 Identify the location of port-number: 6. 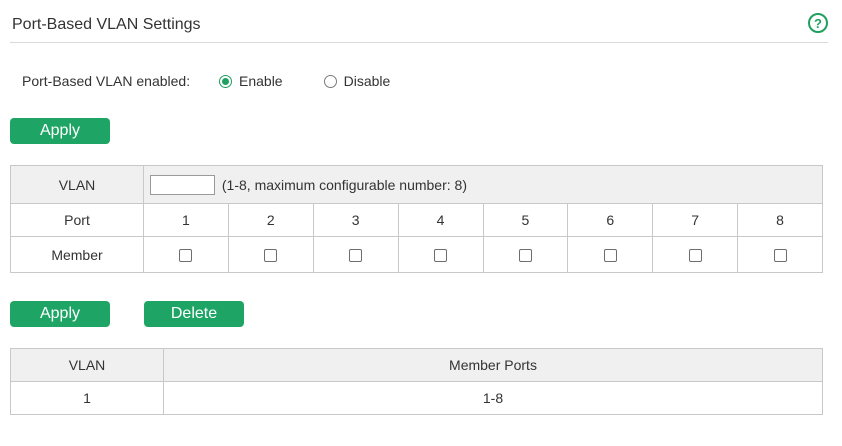
(610, 220).